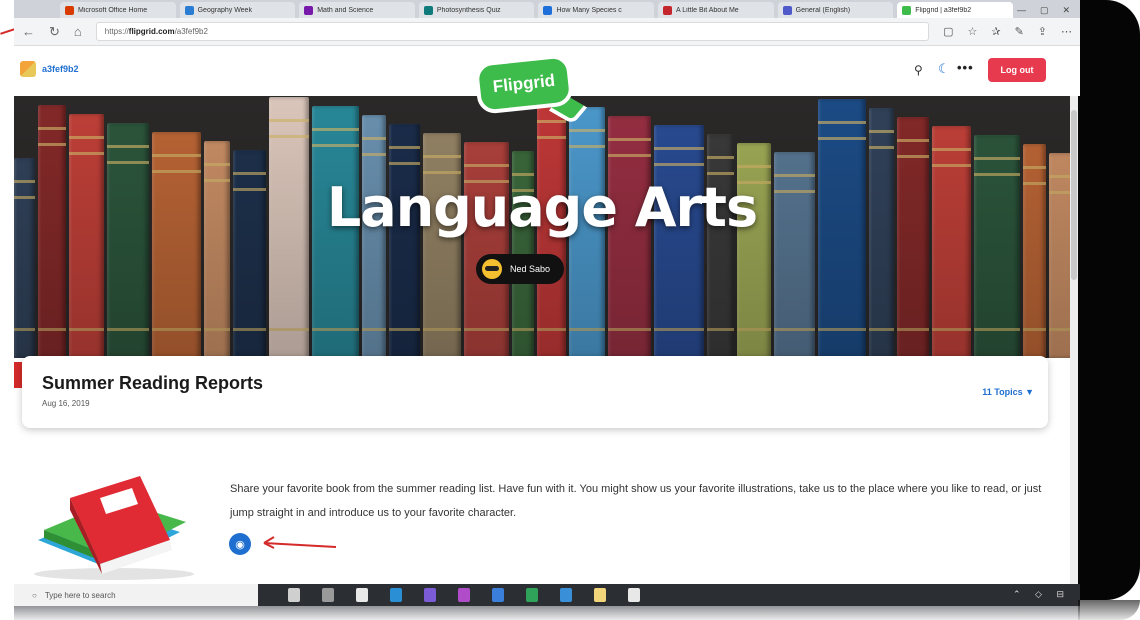 The height and width of the screenshot is (620, 1140). I want to click on home-icon: ⌂, so click(78, 31).